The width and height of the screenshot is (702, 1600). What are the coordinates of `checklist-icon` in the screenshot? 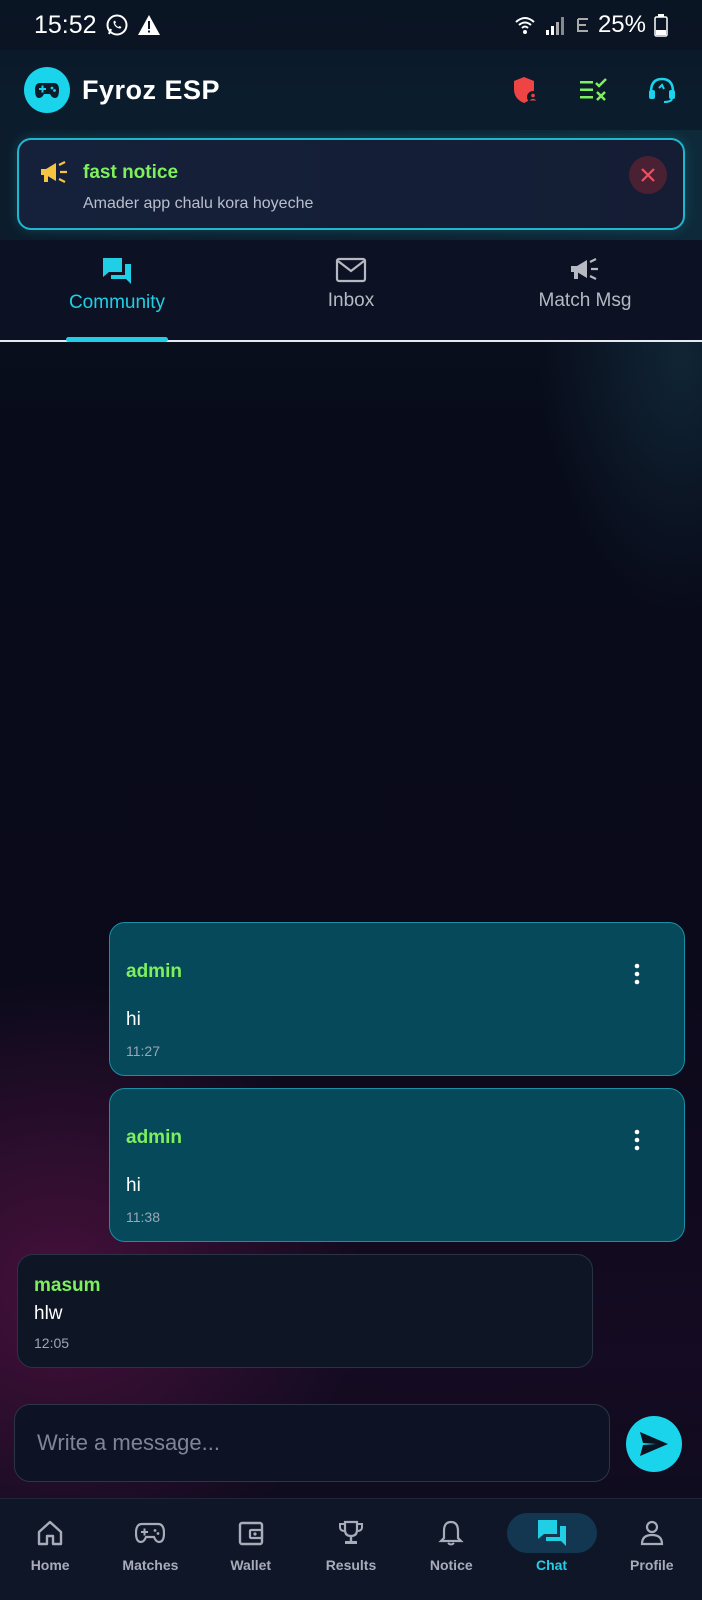 It's located at (593, 89).